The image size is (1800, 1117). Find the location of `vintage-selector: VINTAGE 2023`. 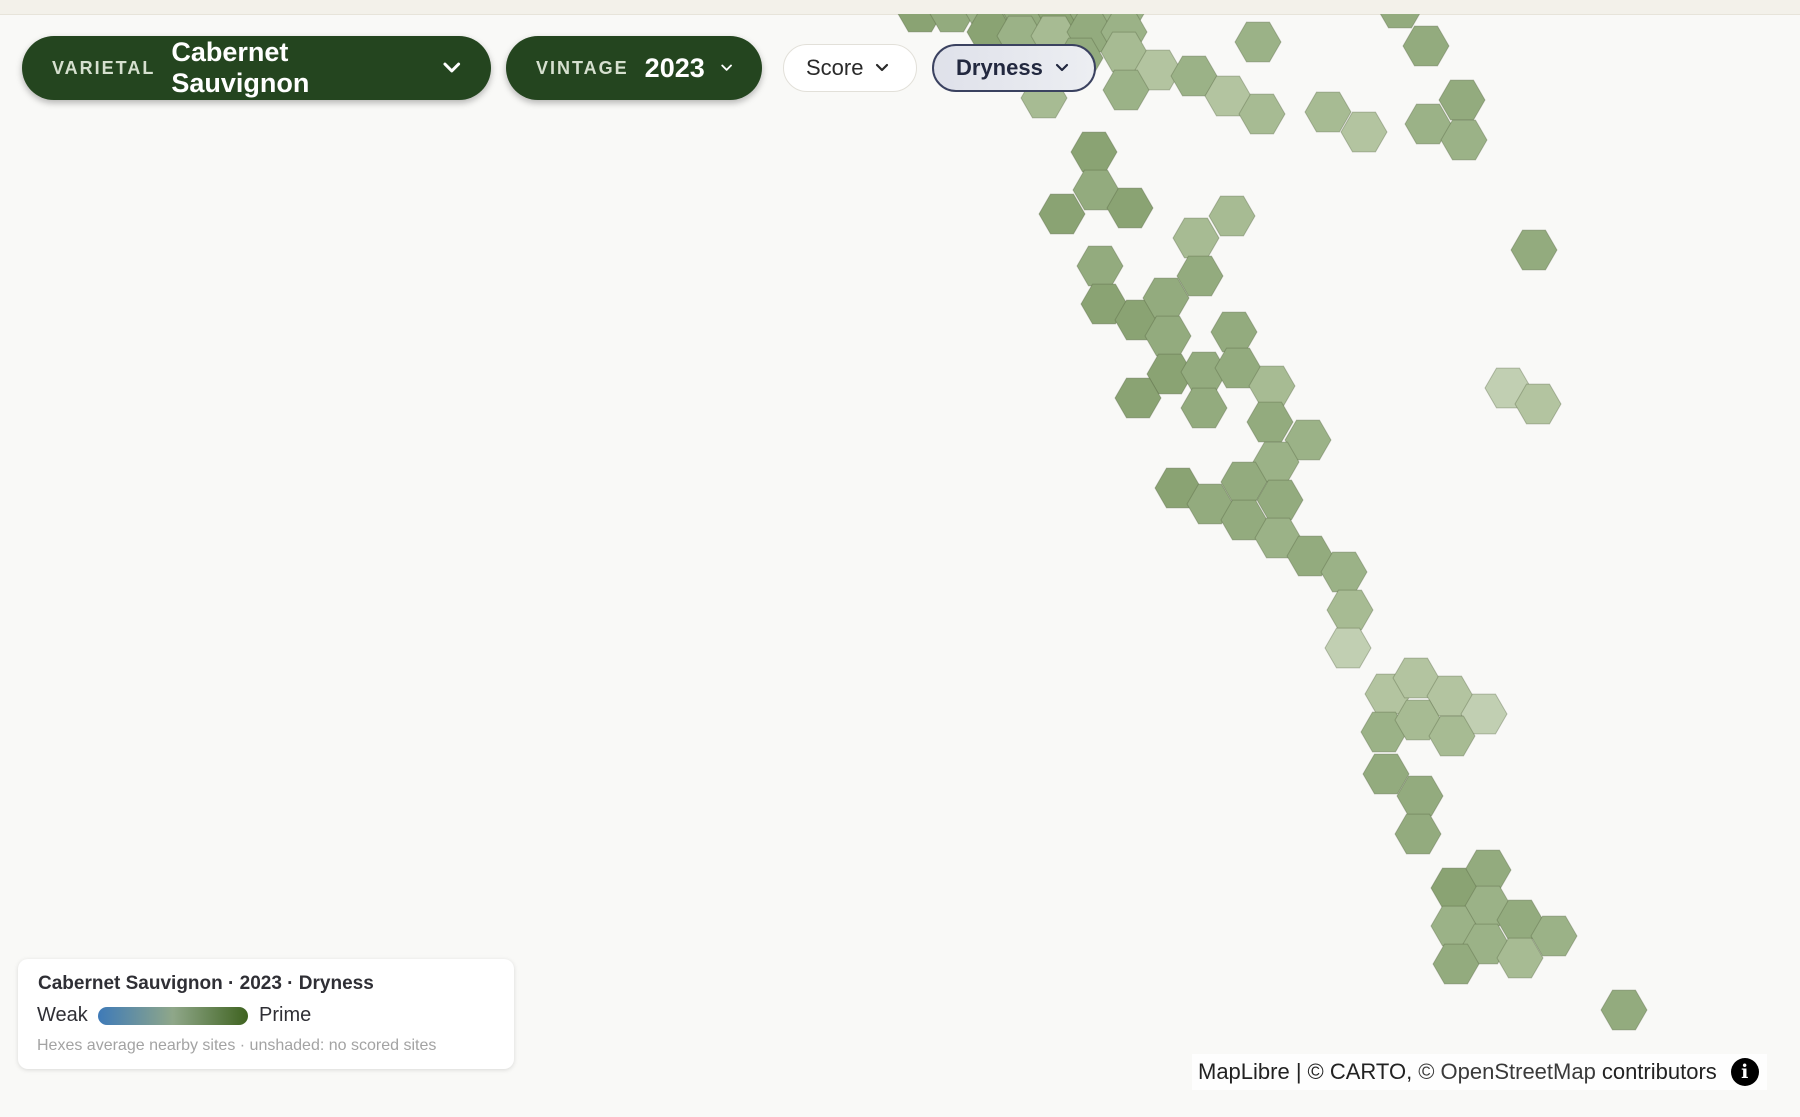

vintage-selector: VINTAGE 2023 is located at coordinates (634, 68).